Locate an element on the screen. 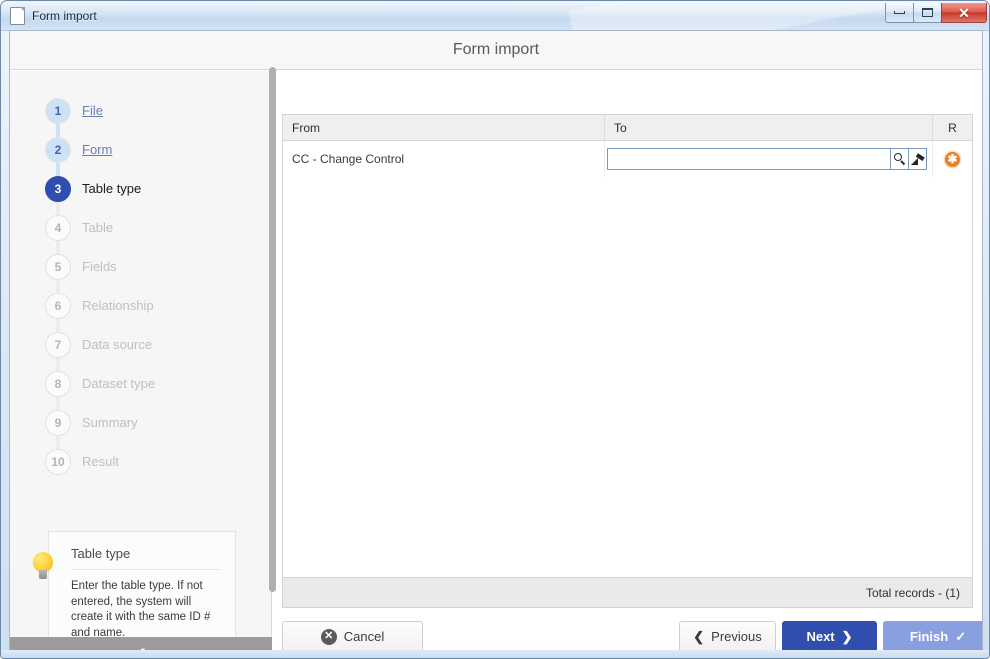 This screenshot has width=990, height=659. table-row: CC - Change Control ✱ is located at coordinates (627, 159).